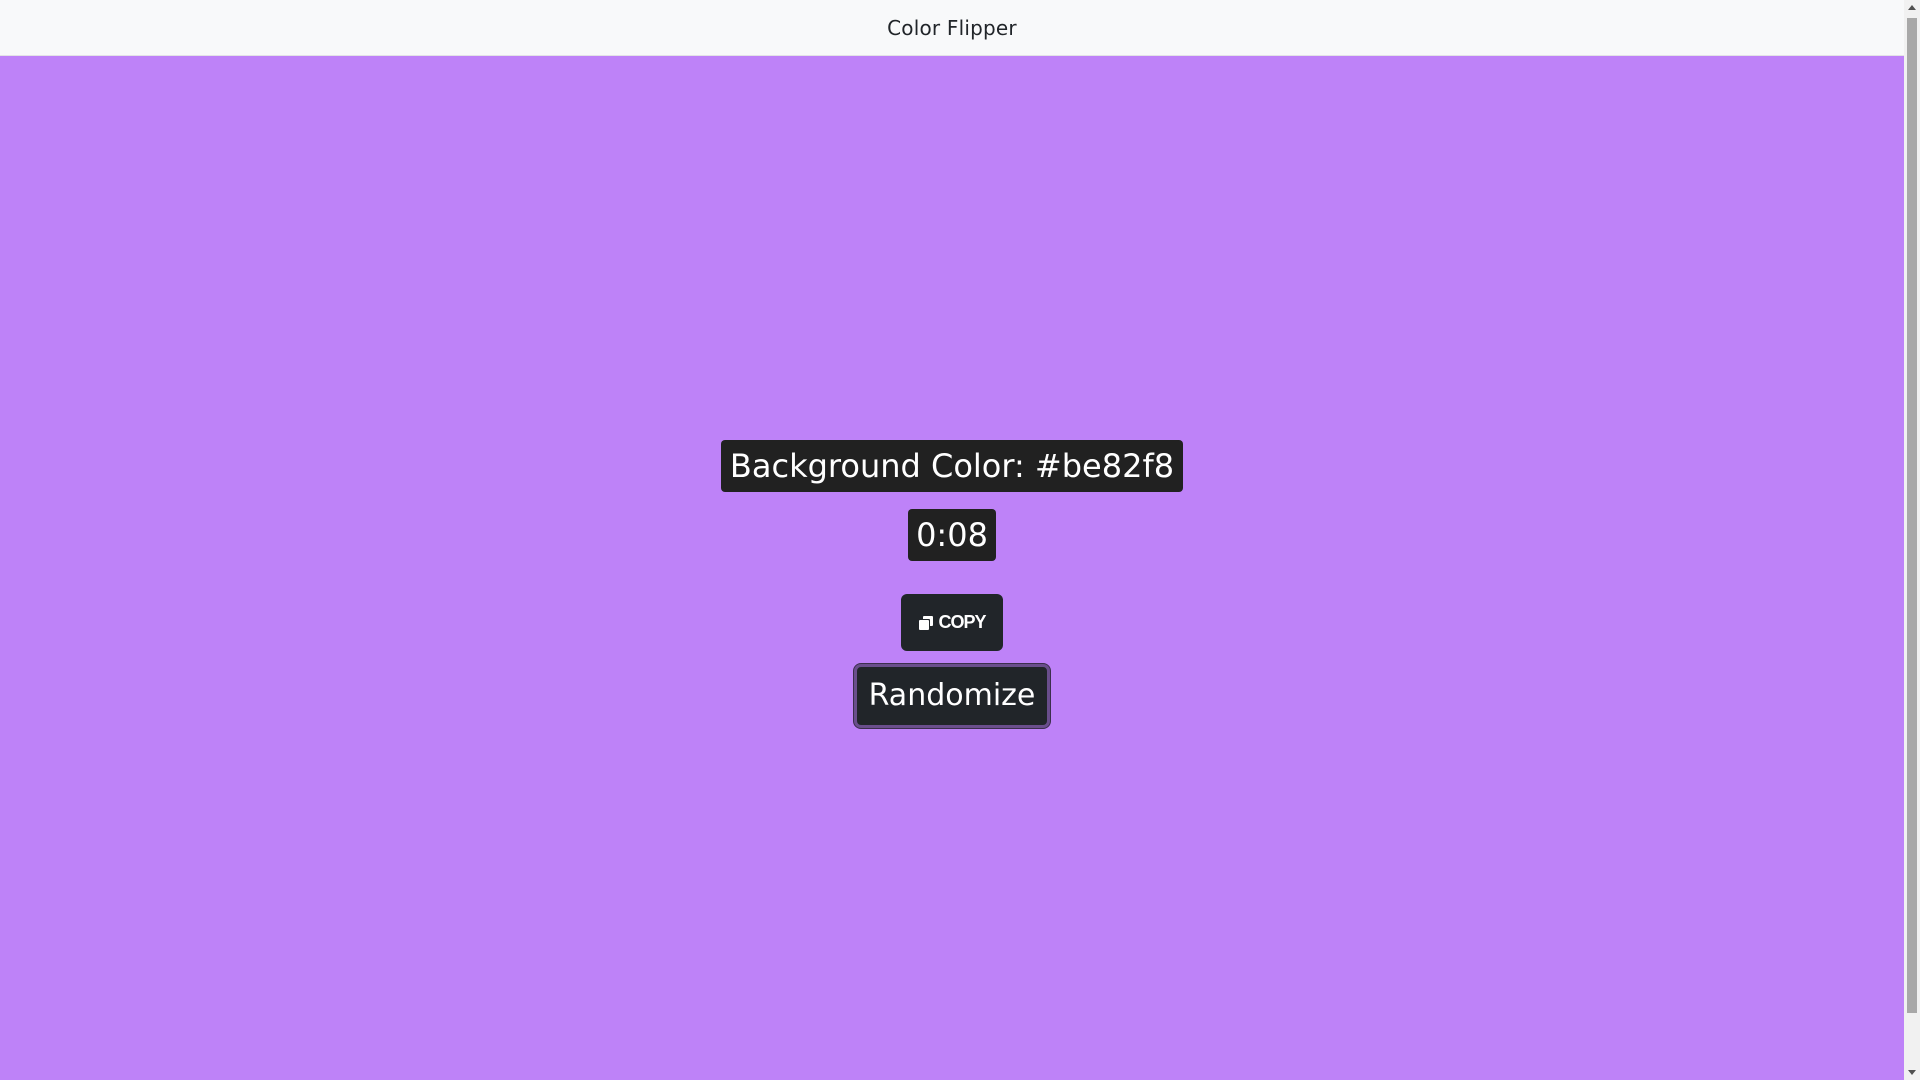 The width and height of the screenshot is (1920, 1080). I want to click on copy-button: COPY, so click(952, 622).